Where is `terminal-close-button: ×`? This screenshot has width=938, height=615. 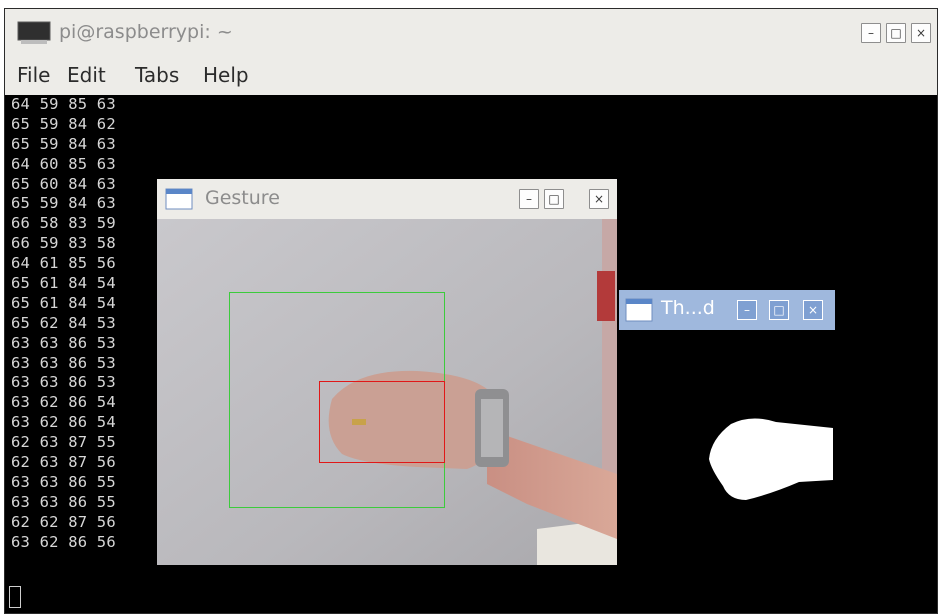 terminal-close-button: × is located at coordinates (921, 33).